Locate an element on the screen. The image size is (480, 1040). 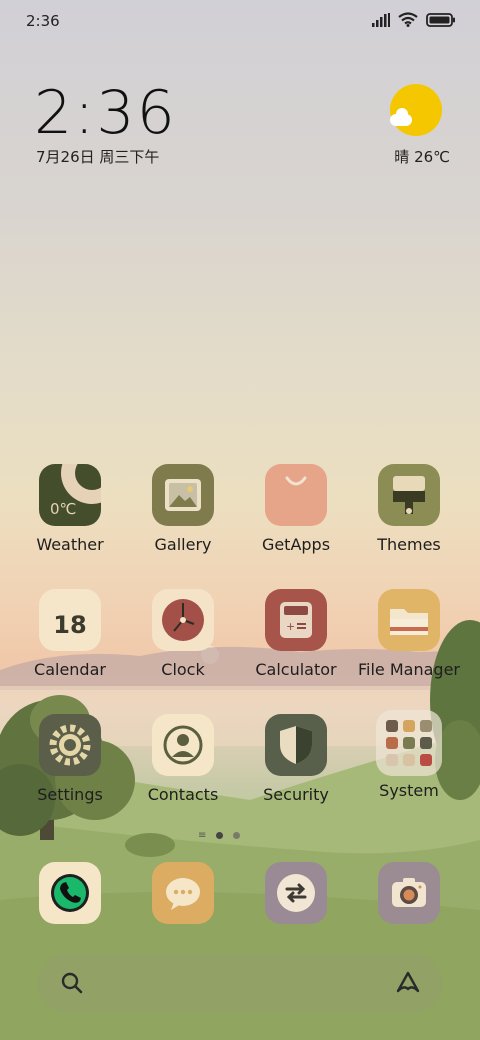
app-system-folder: System is located at coordinates (409, 755).